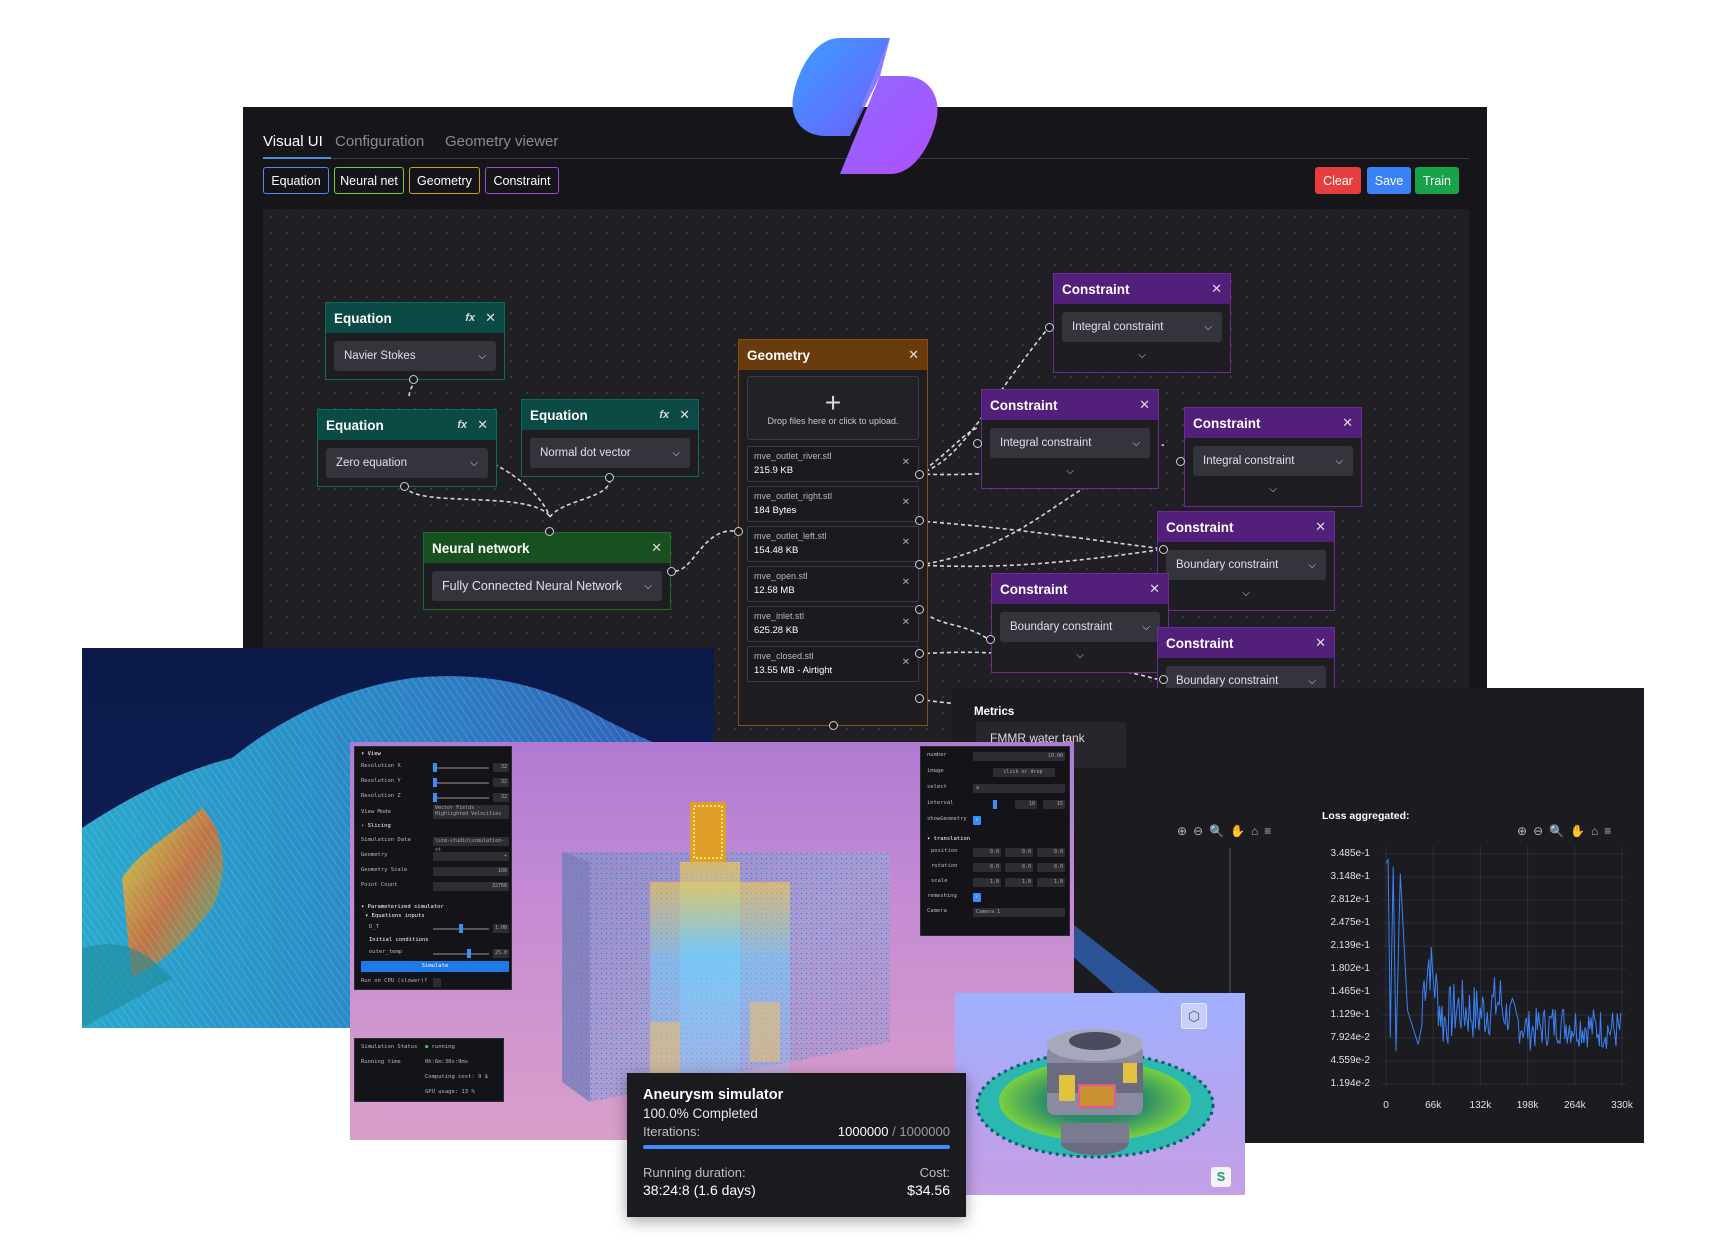 The width and height of the screenshot is (1729, 1250). Describe the element at coordinates (1437, 180) in the screenshot. I see `train-button: Train` at that location.